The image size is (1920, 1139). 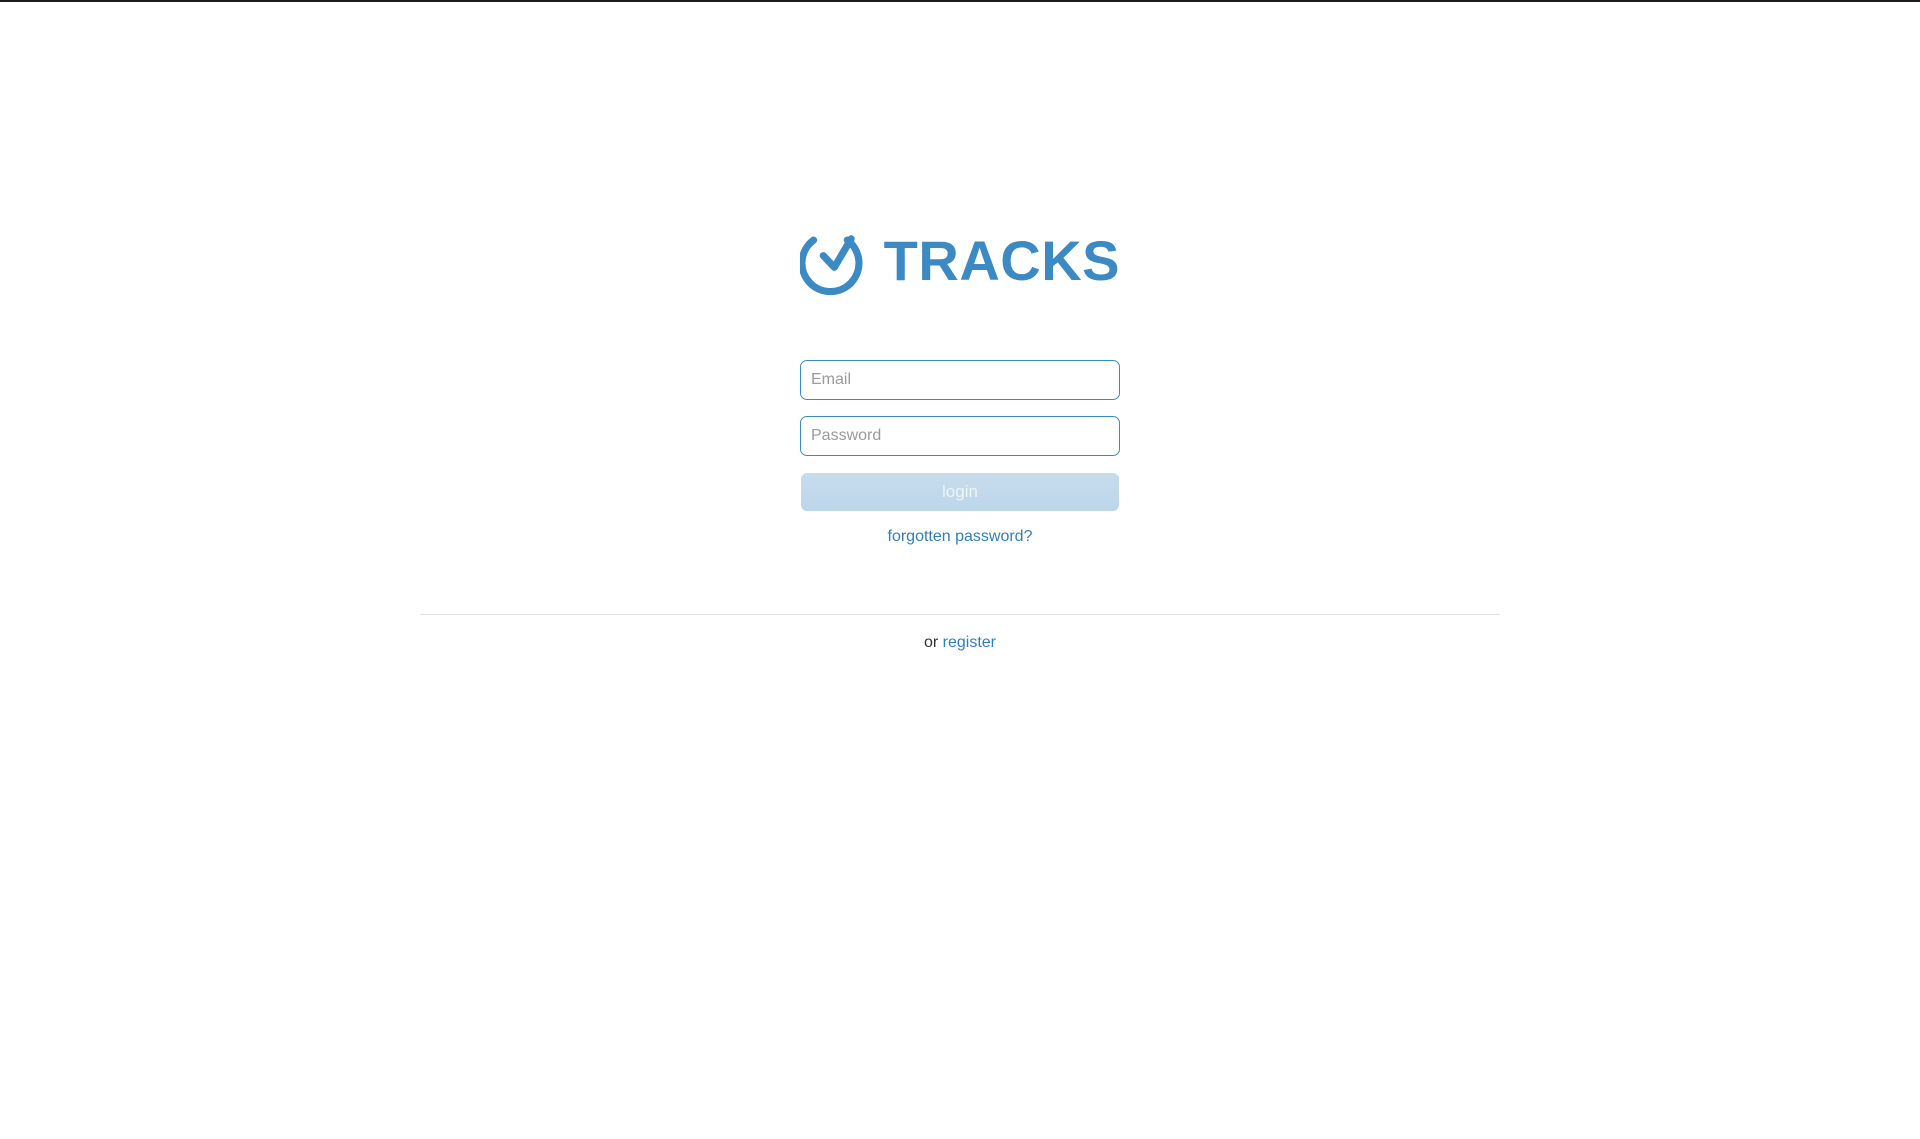 What do you see at coordinates (960, 380) in the screenshot?
I see `email-input` at bounding box center [960, 380].